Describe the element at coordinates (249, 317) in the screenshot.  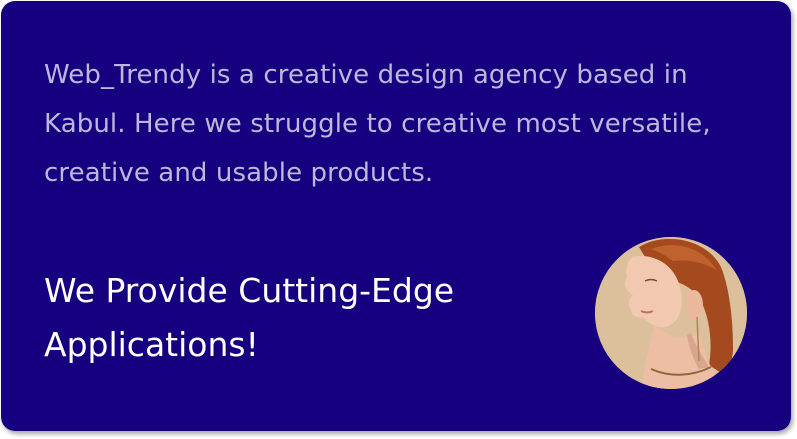
I see `headline: We Provide Cutting-Edge Applications!` at that location.